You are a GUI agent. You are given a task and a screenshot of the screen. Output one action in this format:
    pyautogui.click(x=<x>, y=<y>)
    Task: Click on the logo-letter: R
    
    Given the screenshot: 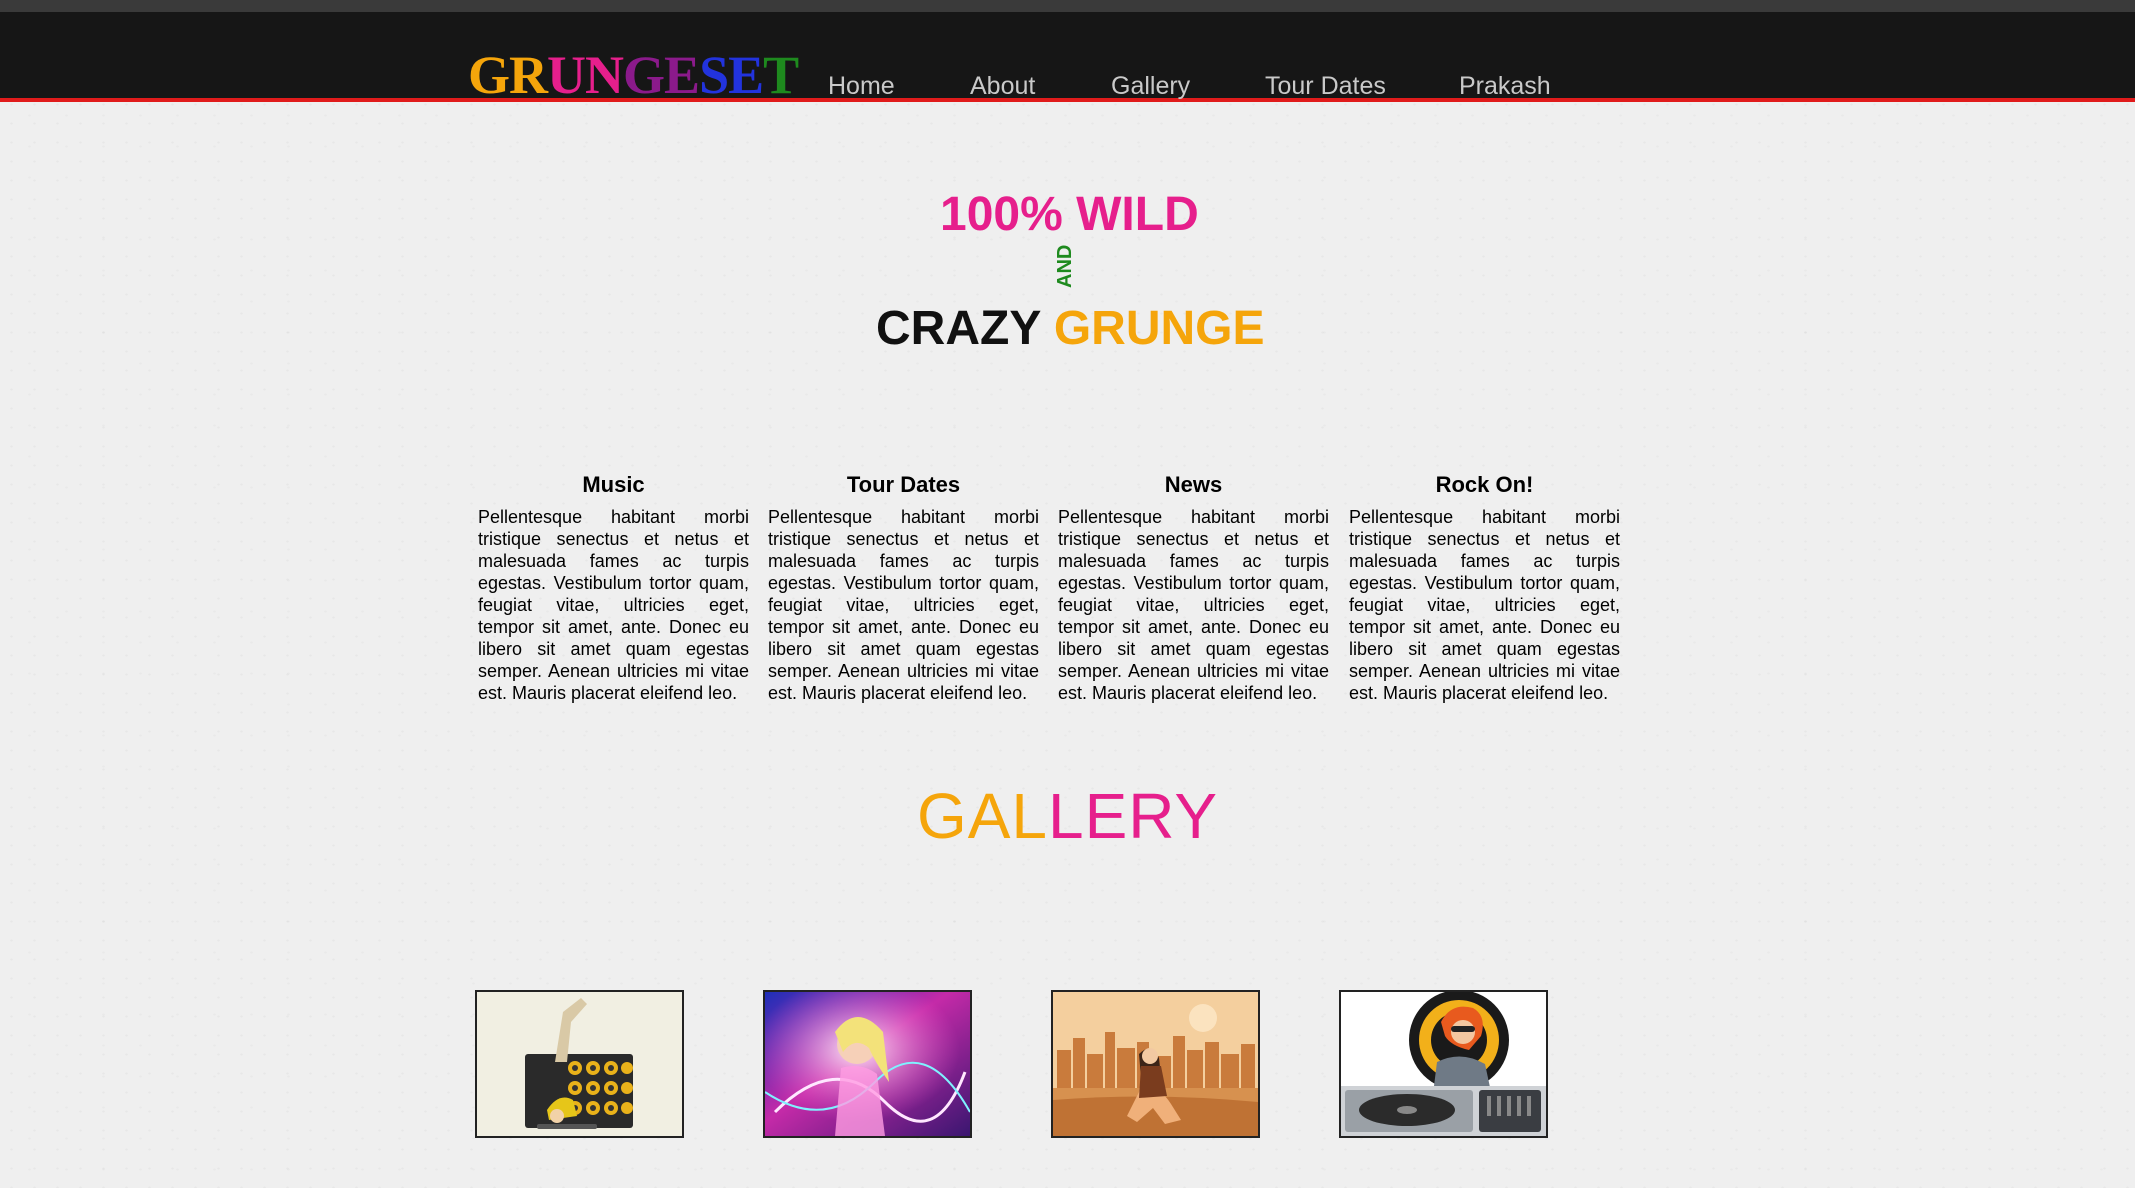 What is the action you would take?
    pyautogui.click(x=528, y=75)
    